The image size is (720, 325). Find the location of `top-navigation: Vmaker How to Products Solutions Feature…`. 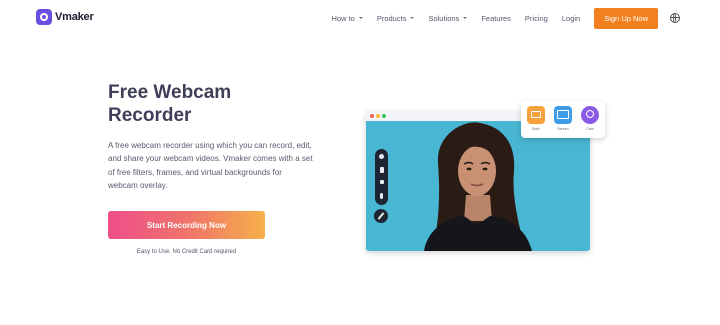

top-navigation: Vmaker How to Products Solutions Feature… is located at coordinates (360, 18).